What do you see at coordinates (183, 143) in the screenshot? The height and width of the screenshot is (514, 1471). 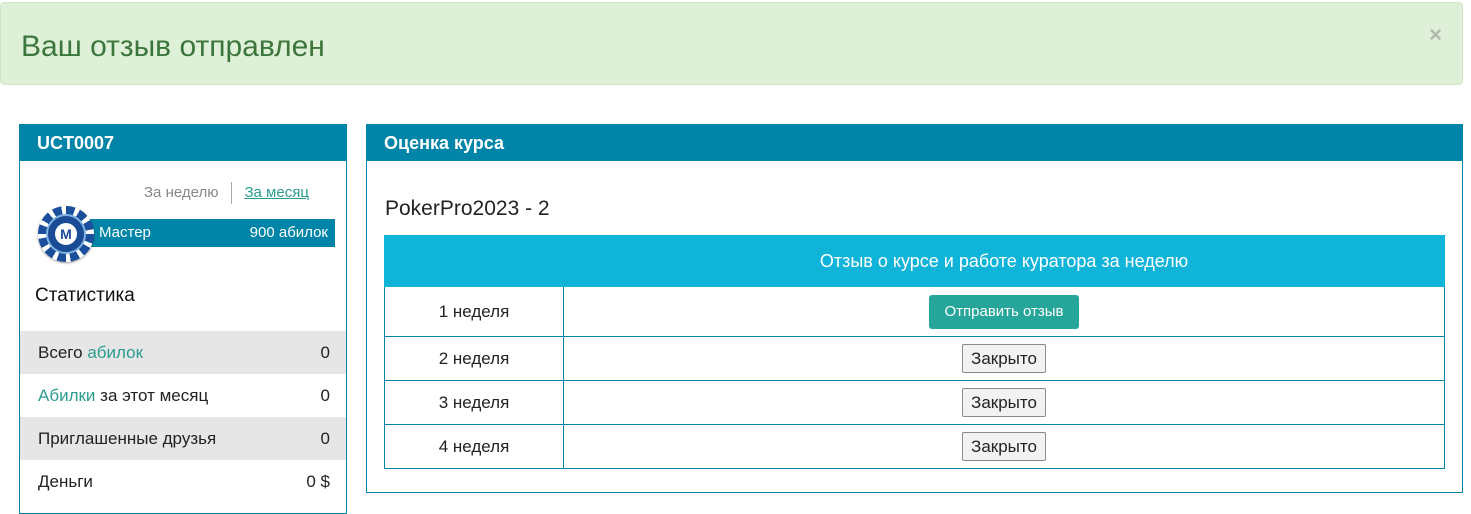 I see `profile-username: UCT0007` at bounding box center [183, 143].